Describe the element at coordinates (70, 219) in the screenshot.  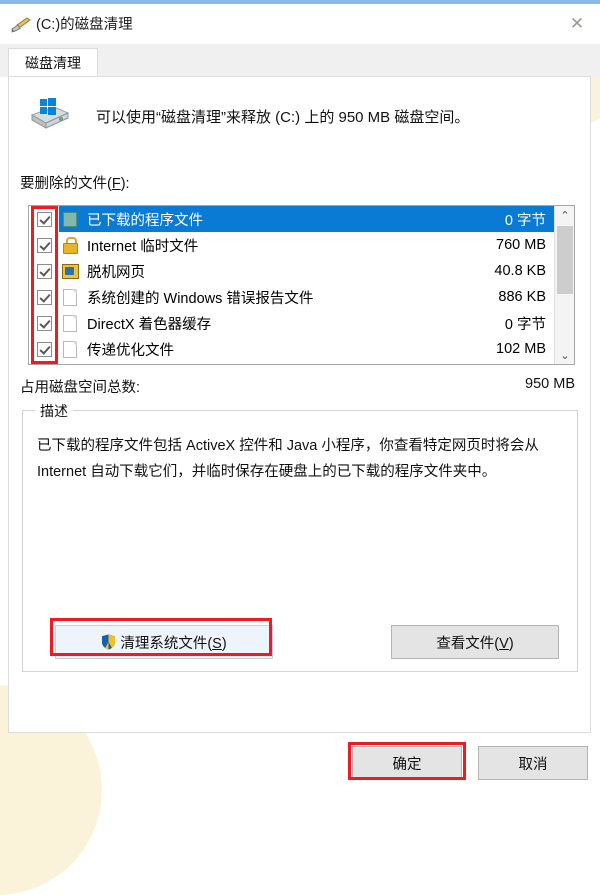
I see `program-file-icon` at that location.